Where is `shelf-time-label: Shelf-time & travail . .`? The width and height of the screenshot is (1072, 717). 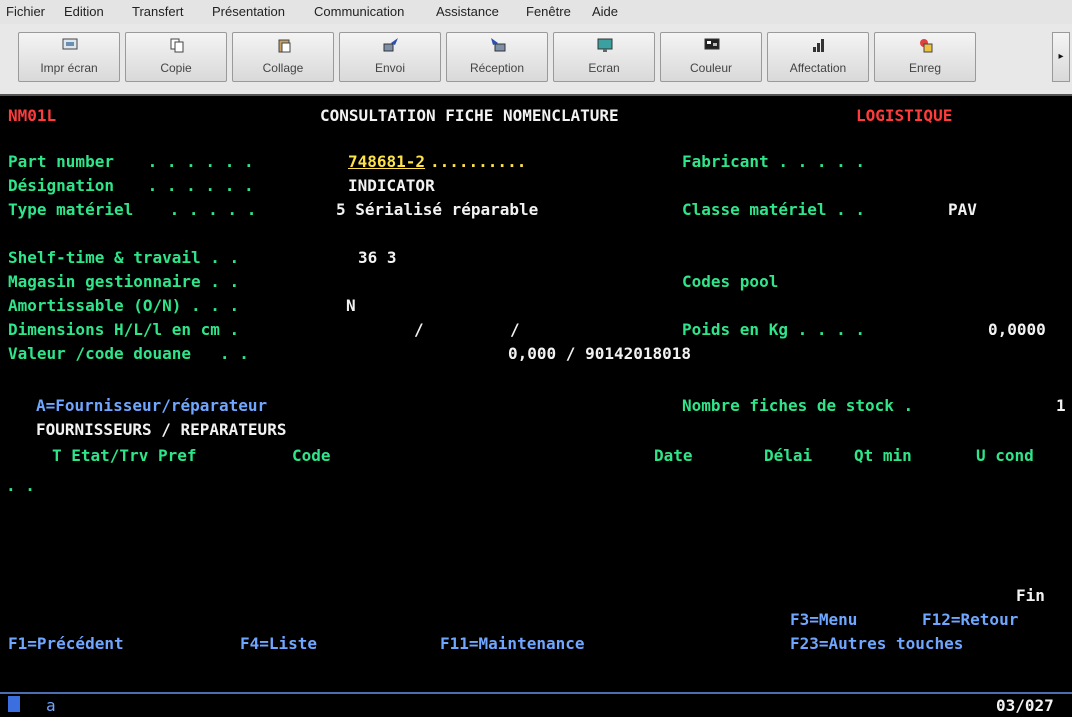 shelf-time-label: Shelf-time & travail . . is located at coordinates (124, 257).